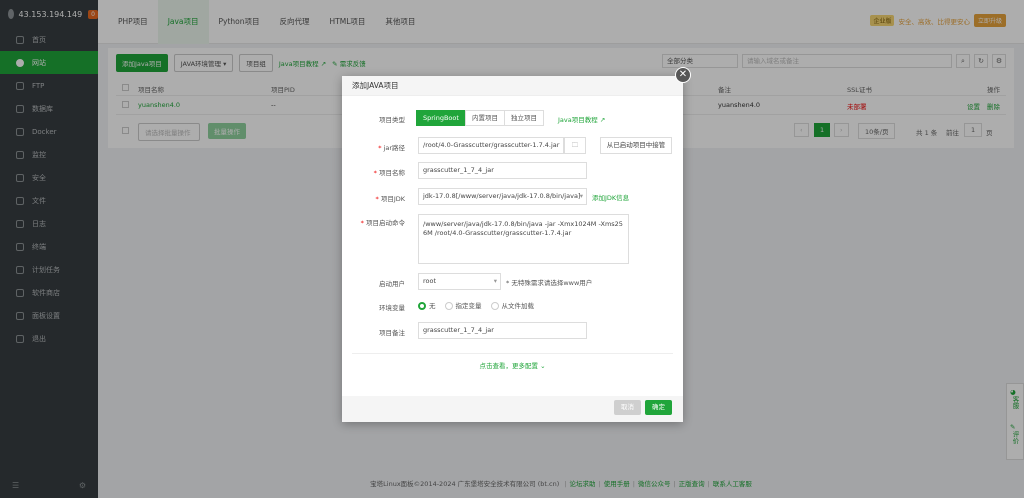 The width and height of the screenshot is (1024, 498). Describe the element at coordinates (636, 145) in the screenshot. I see `take-over-button: 从已启动项目中接管` at that location.